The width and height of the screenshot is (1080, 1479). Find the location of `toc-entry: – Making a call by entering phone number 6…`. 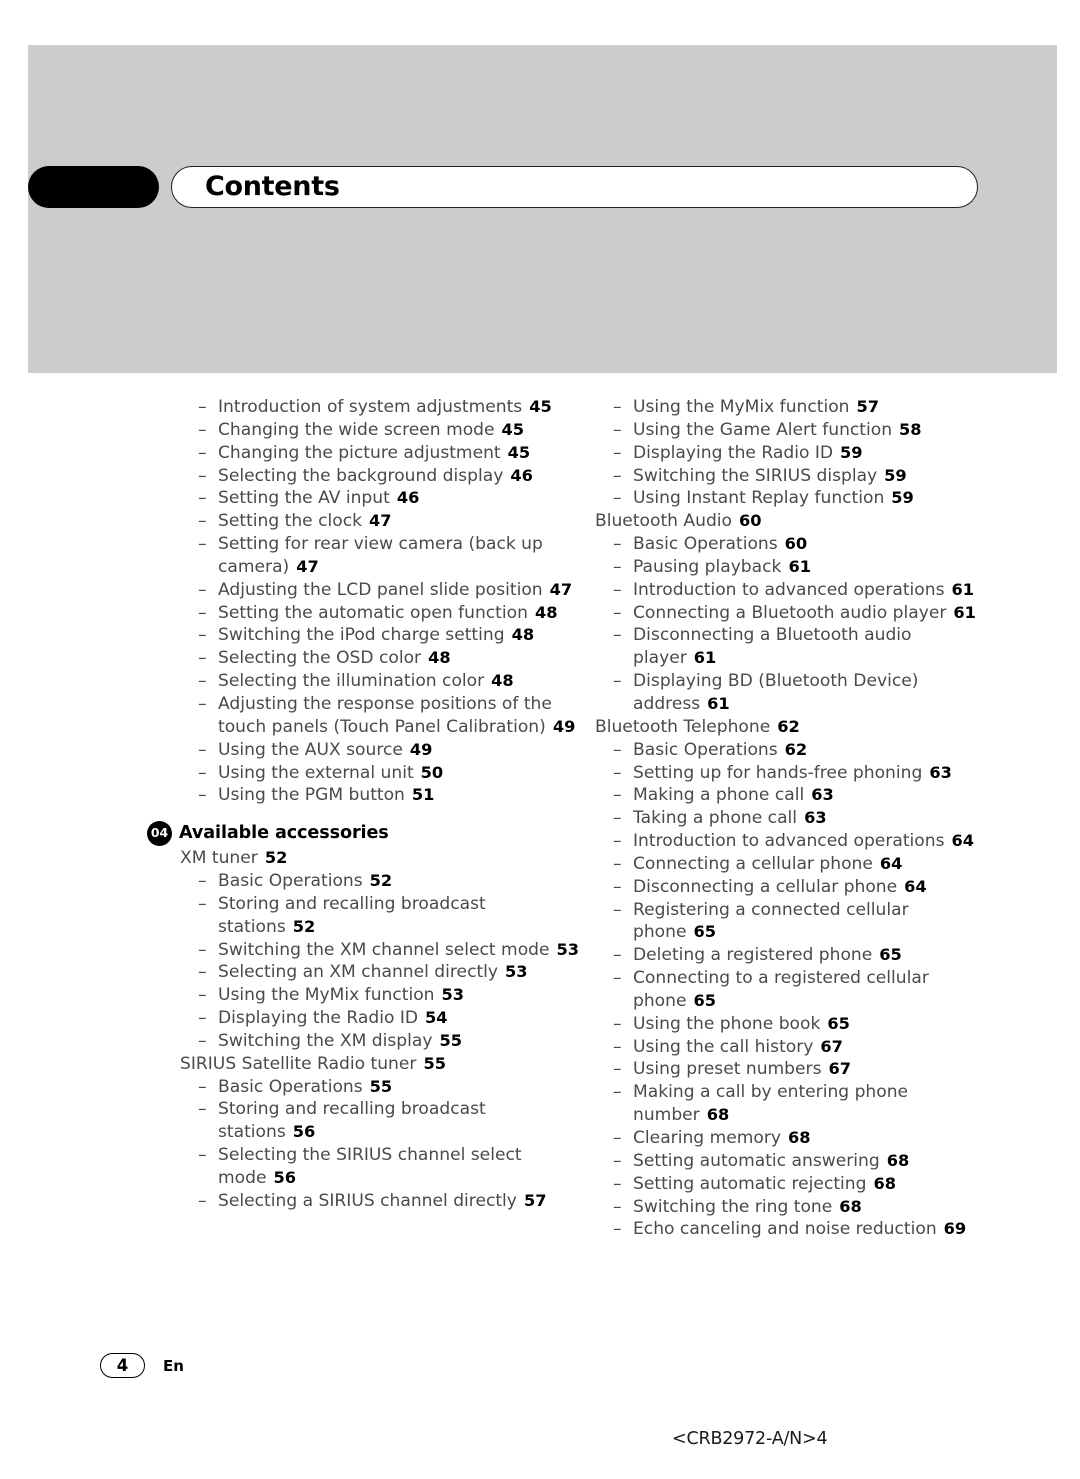

toc-entry: – Making a call by entering phone number 6… is located at coordinates (795, 1104).